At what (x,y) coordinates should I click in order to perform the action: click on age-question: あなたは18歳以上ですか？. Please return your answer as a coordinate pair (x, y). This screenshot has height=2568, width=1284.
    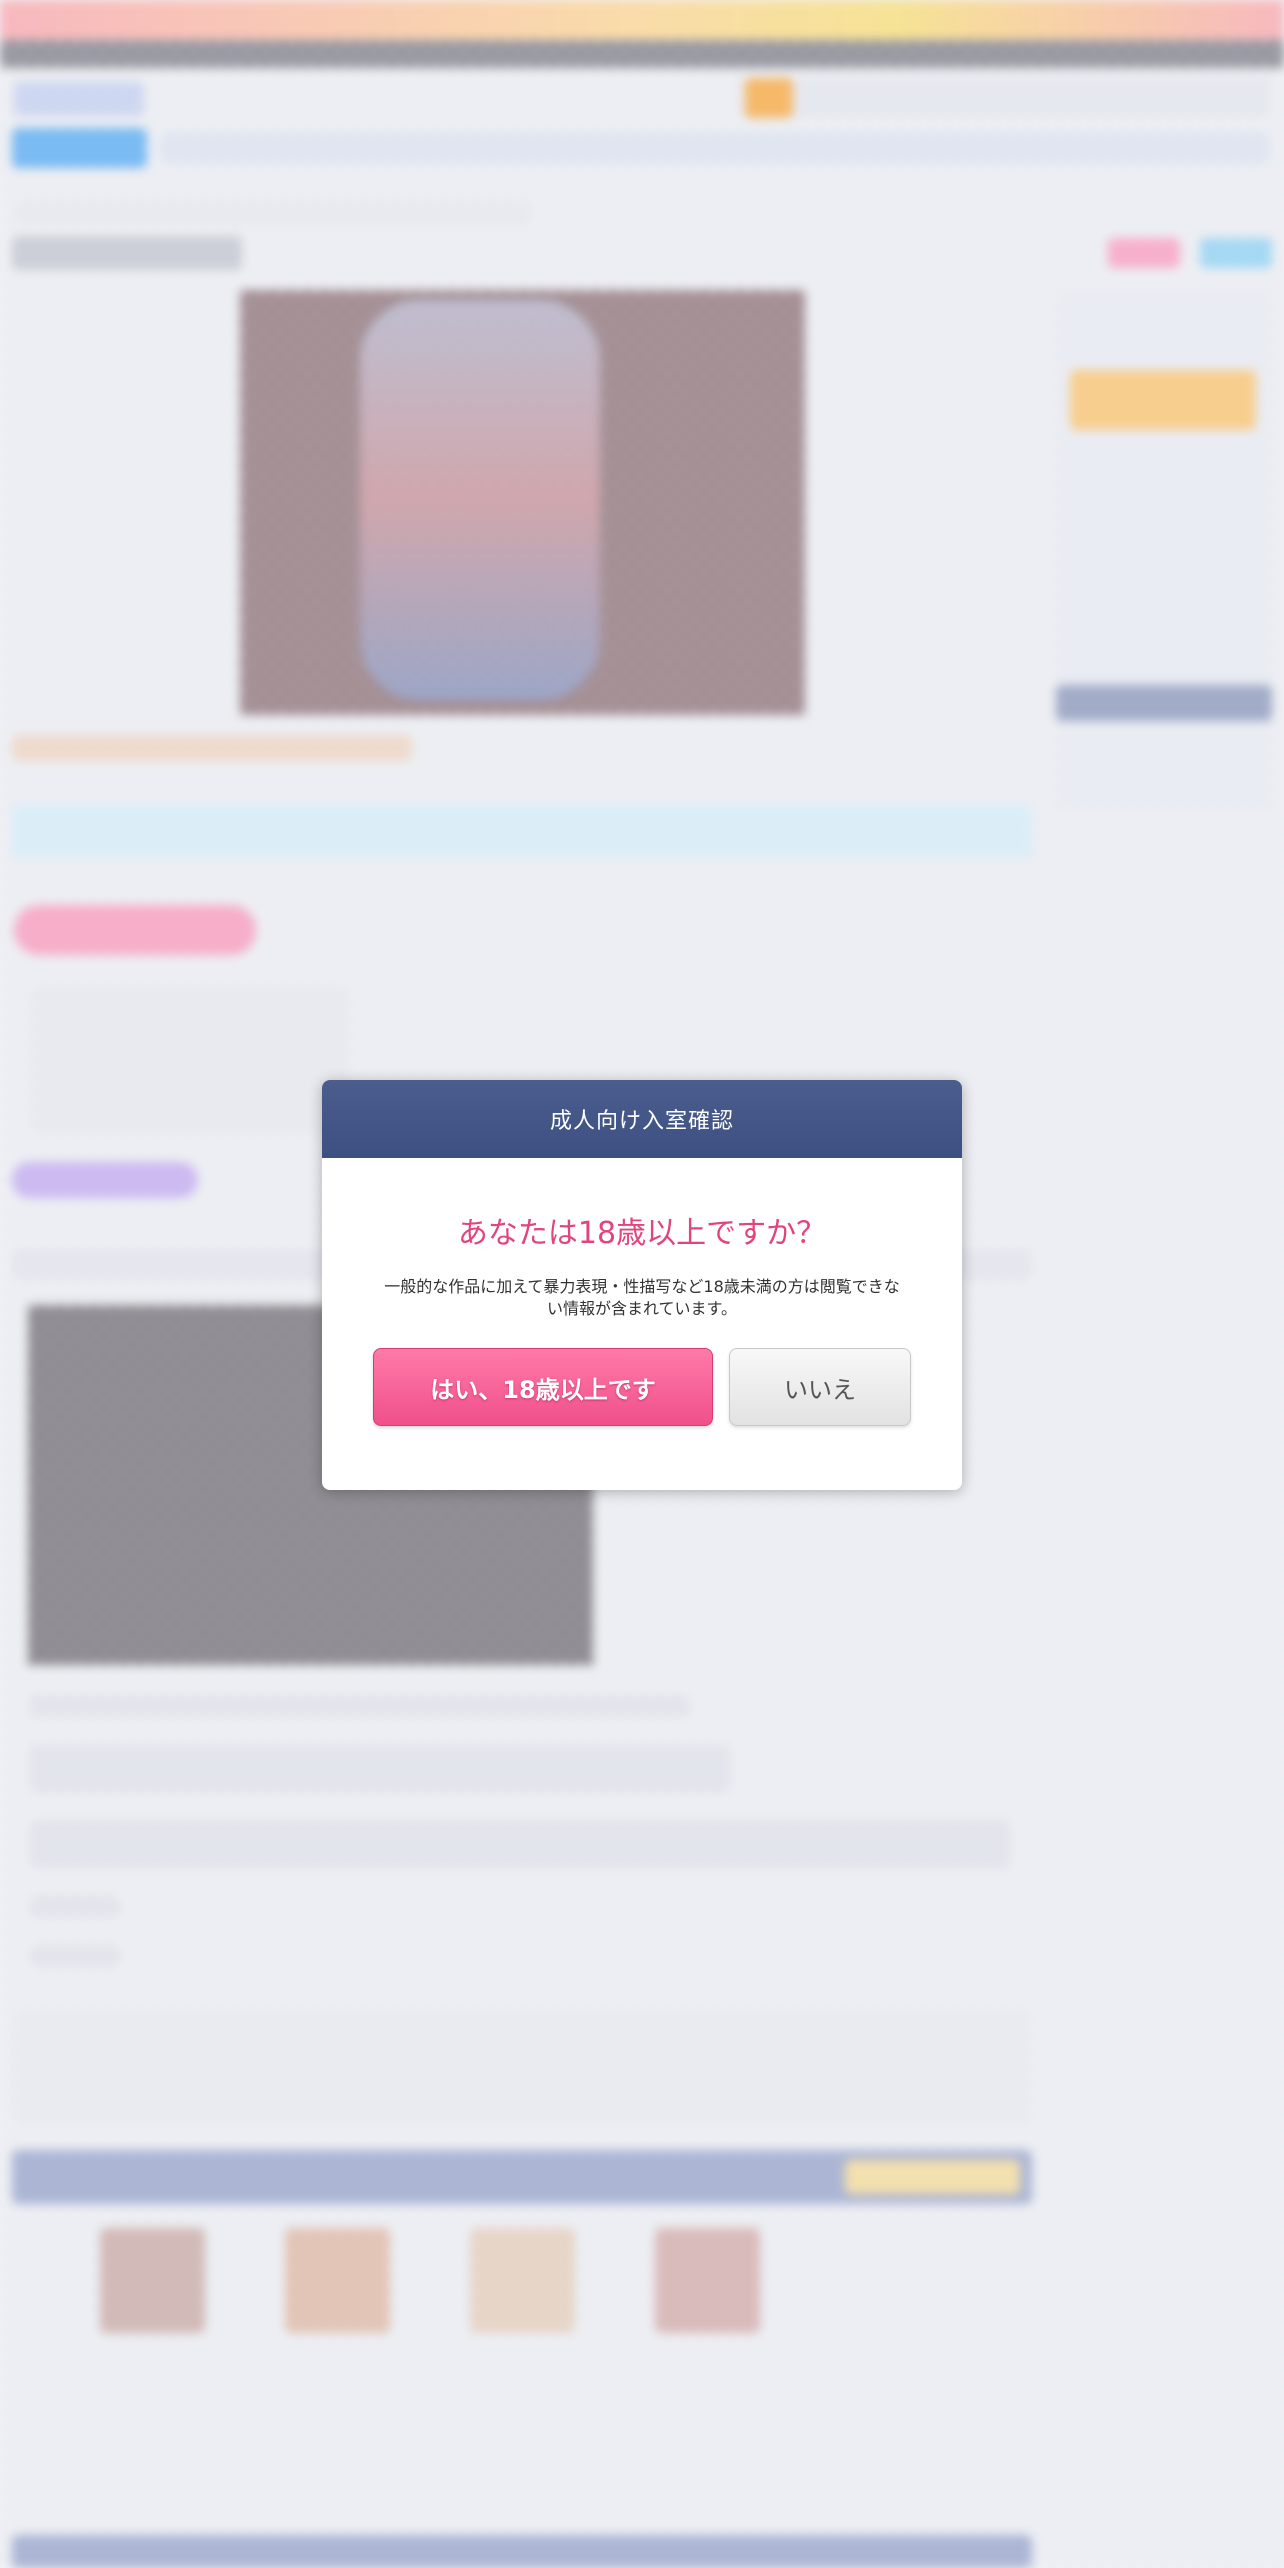
    Looking at the image, I should click on (642, 1233).